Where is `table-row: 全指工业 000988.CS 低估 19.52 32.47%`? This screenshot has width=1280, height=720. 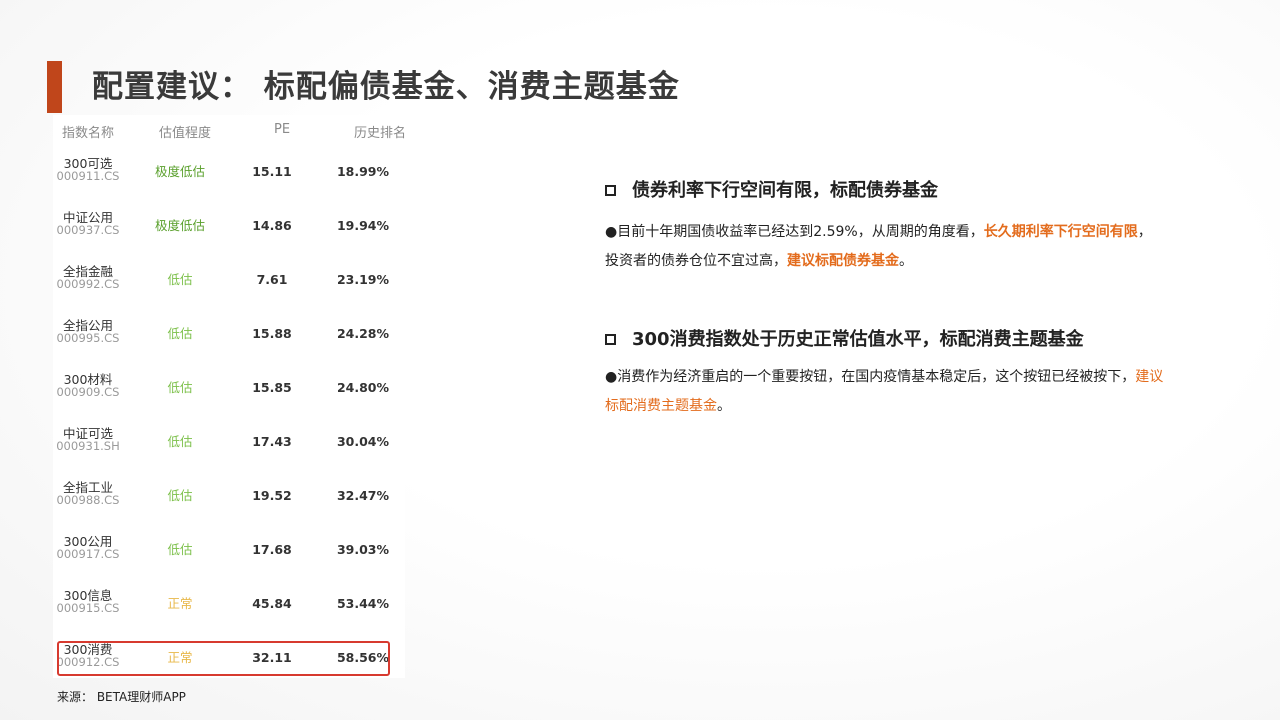
table-row: 全指工业 000988.CS 低估 19.52 32.47% is located at coordinates (229, 496).